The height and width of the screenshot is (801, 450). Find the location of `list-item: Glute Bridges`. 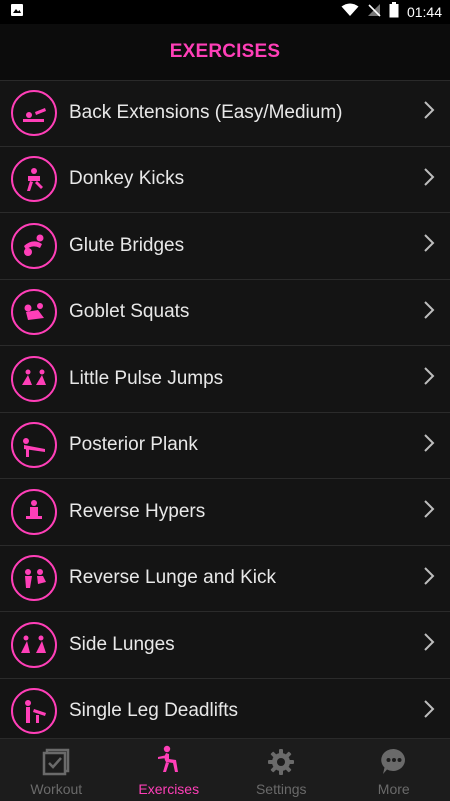

list-item: Glute Bridges is located at coordinates (225, 246).